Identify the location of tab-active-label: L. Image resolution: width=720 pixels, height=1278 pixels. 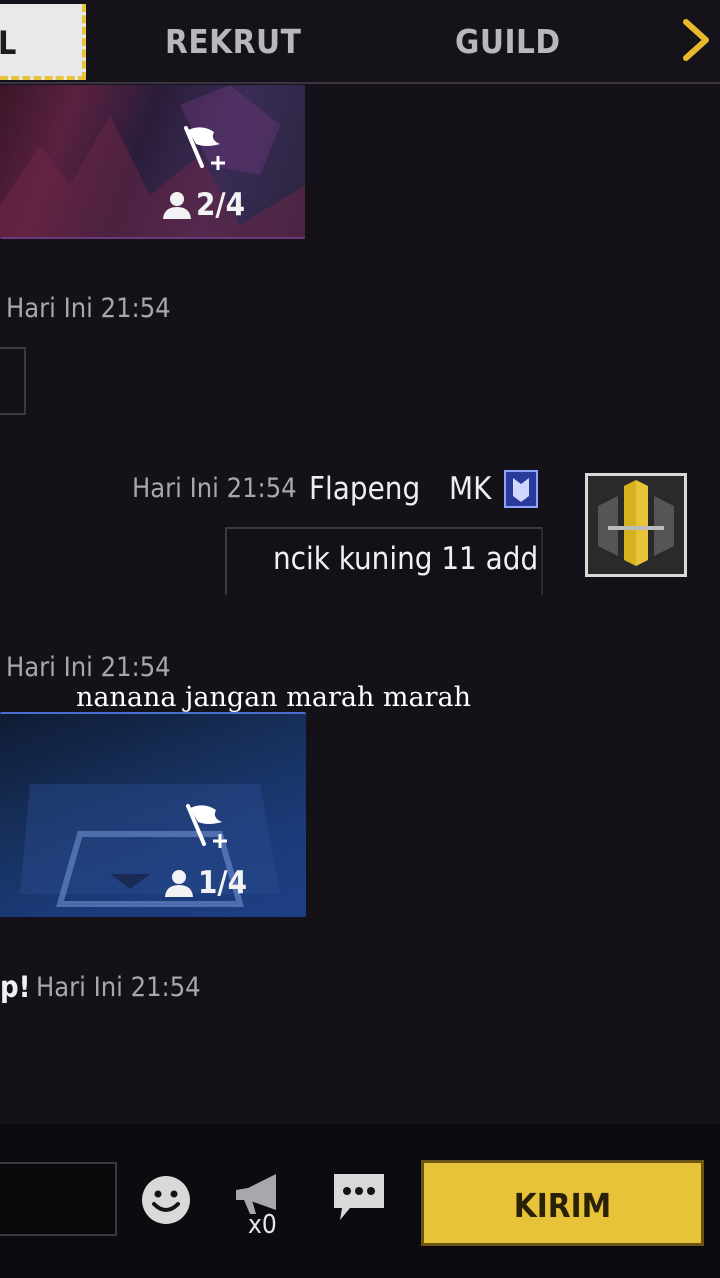
(8, 43).